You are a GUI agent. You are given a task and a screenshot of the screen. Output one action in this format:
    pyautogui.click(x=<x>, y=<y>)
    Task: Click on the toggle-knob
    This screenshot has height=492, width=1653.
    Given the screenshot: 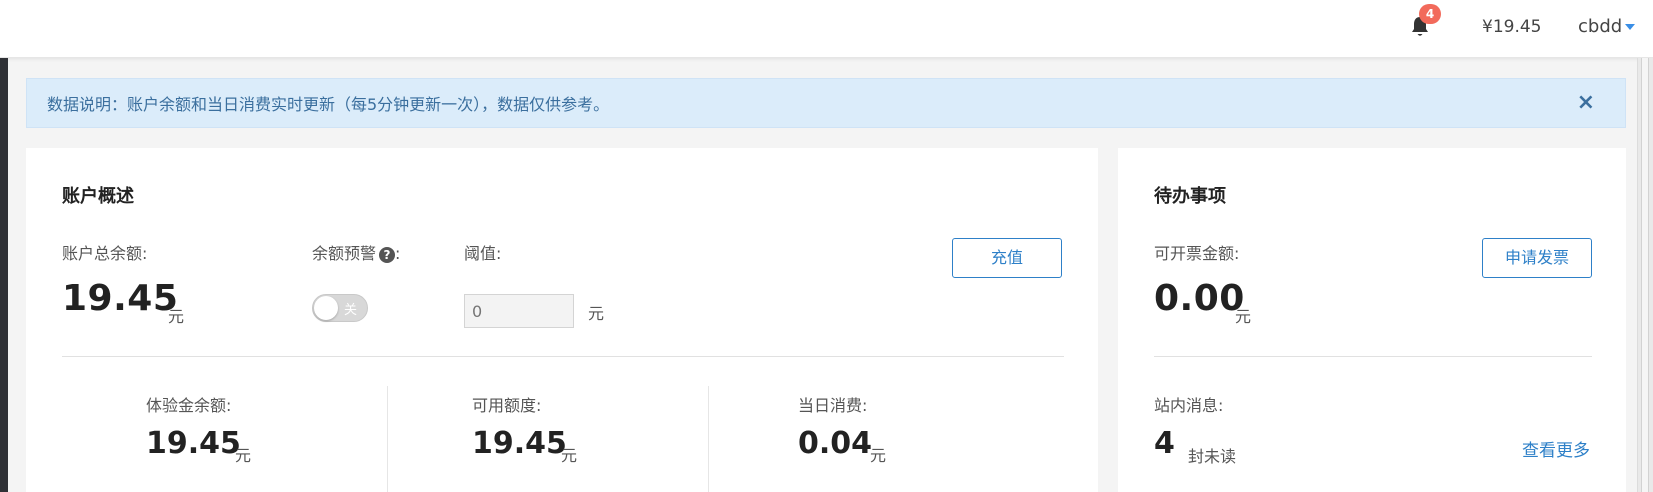 What is the action you would take?
    pyautogui.click(x=326, y=308)
    